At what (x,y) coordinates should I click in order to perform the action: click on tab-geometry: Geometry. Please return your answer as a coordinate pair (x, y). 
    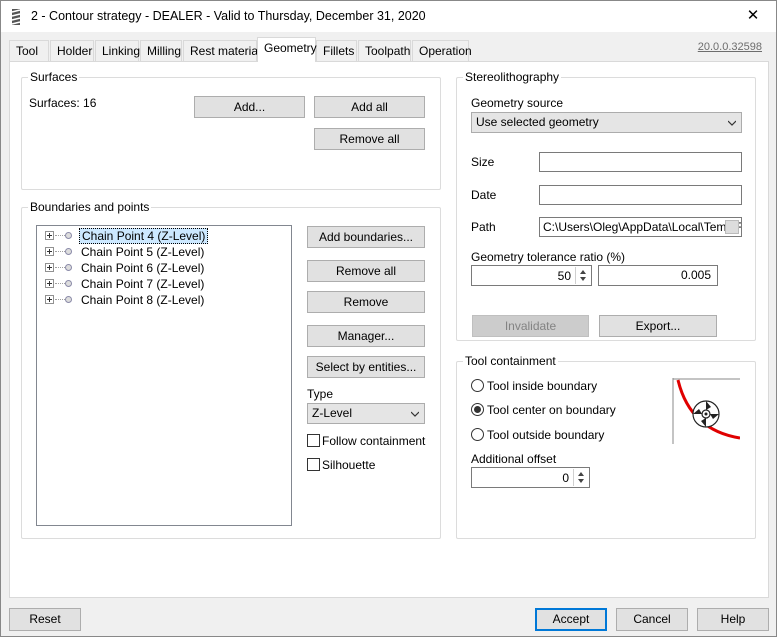
    Looking at the image, I should click on (287, 49).